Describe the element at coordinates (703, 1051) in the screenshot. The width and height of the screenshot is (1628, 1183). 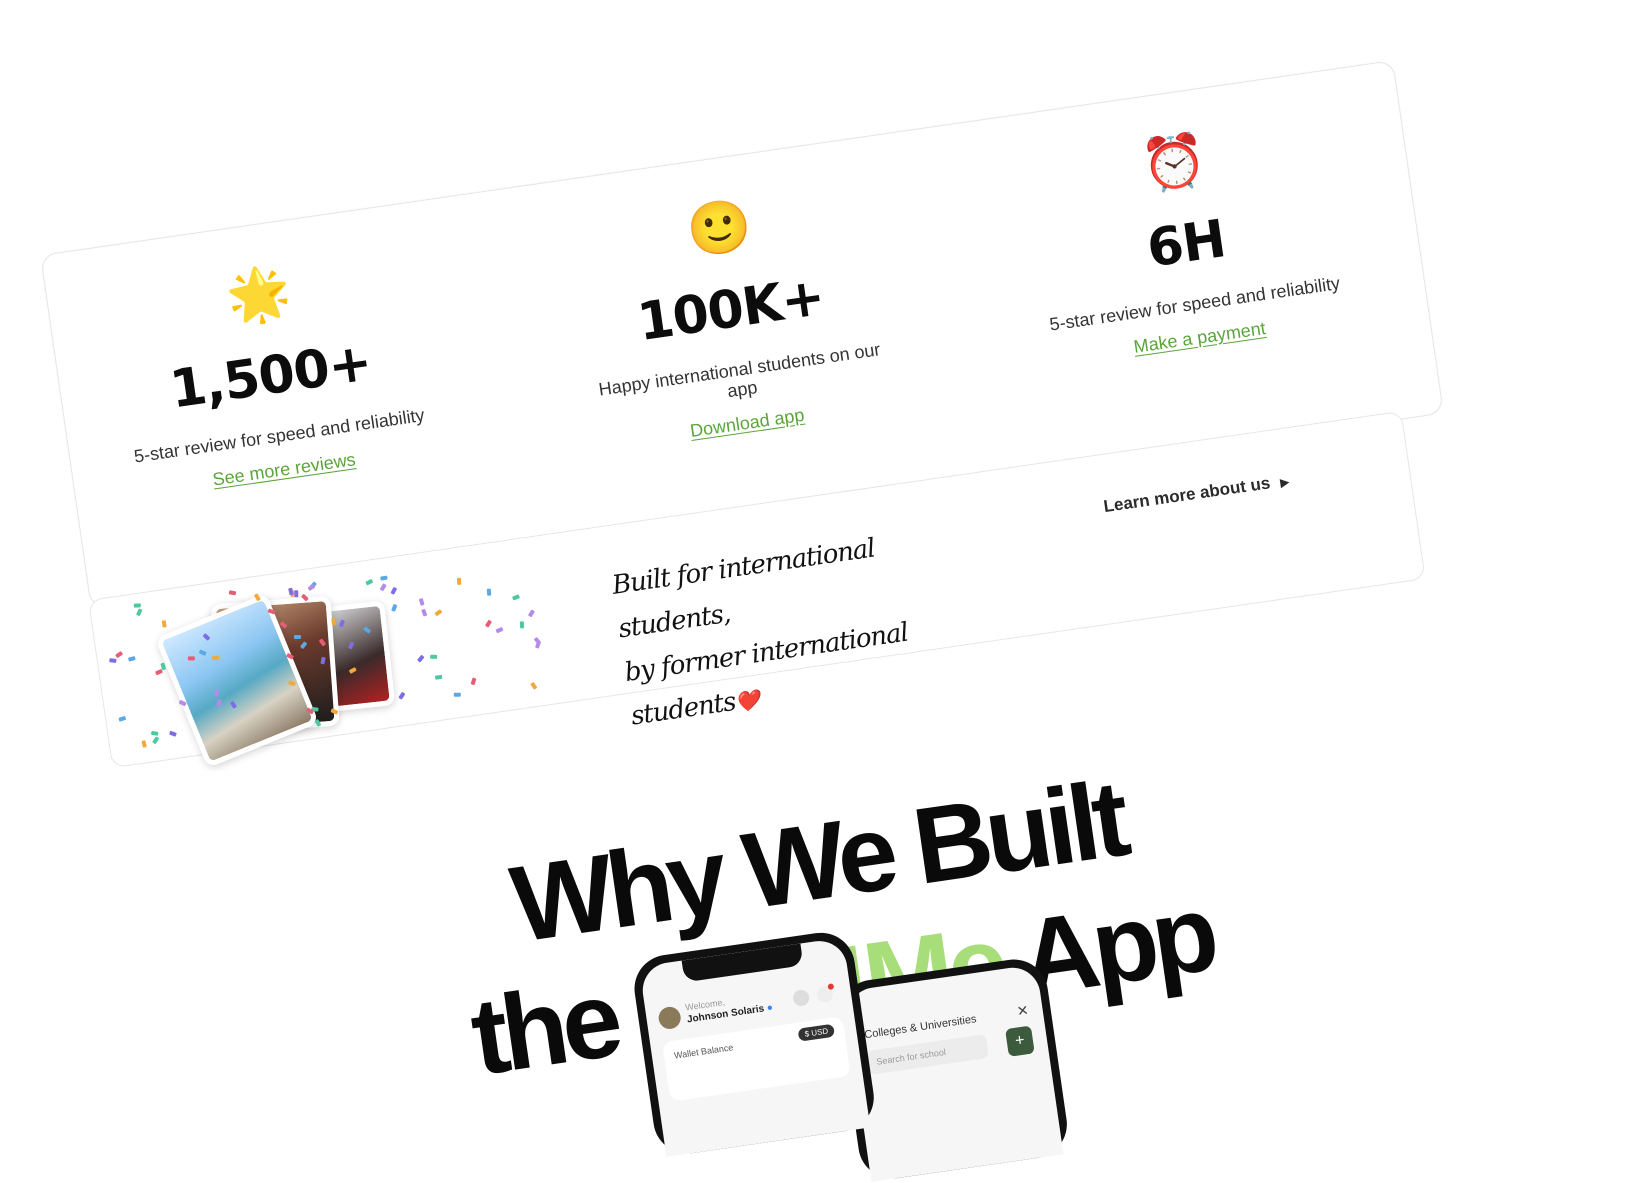
I see `wallet-label: Wallet Balance` at that location.